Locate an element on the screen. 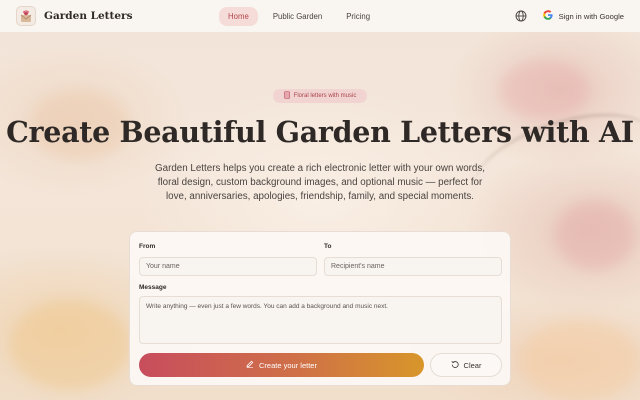  create-letter-button: Create your letter is located at coordinates (281, 365).